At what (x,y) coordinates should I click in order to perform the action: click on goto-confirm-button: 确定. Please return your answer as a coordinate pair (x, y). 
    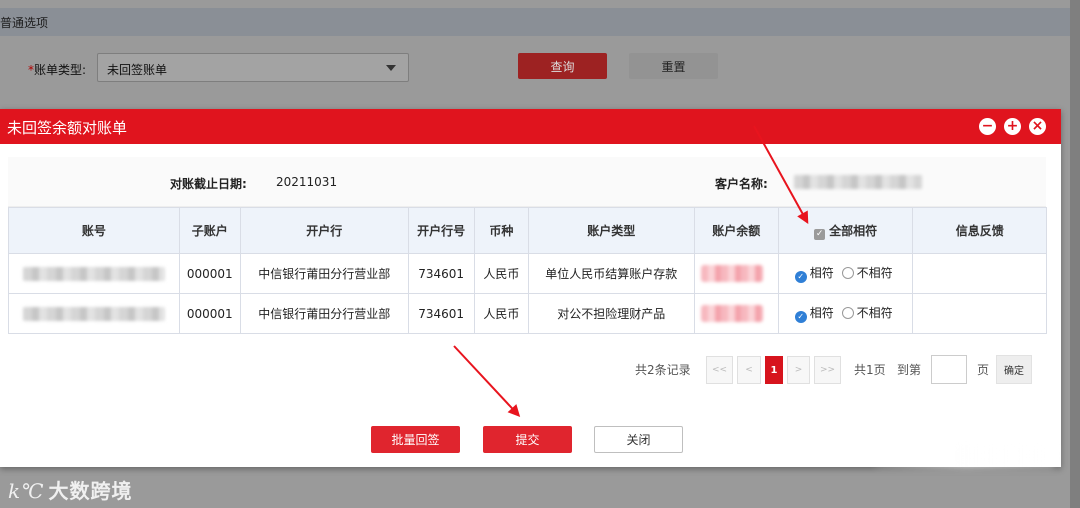
    Looking at the image, I should click on (1014, 369).